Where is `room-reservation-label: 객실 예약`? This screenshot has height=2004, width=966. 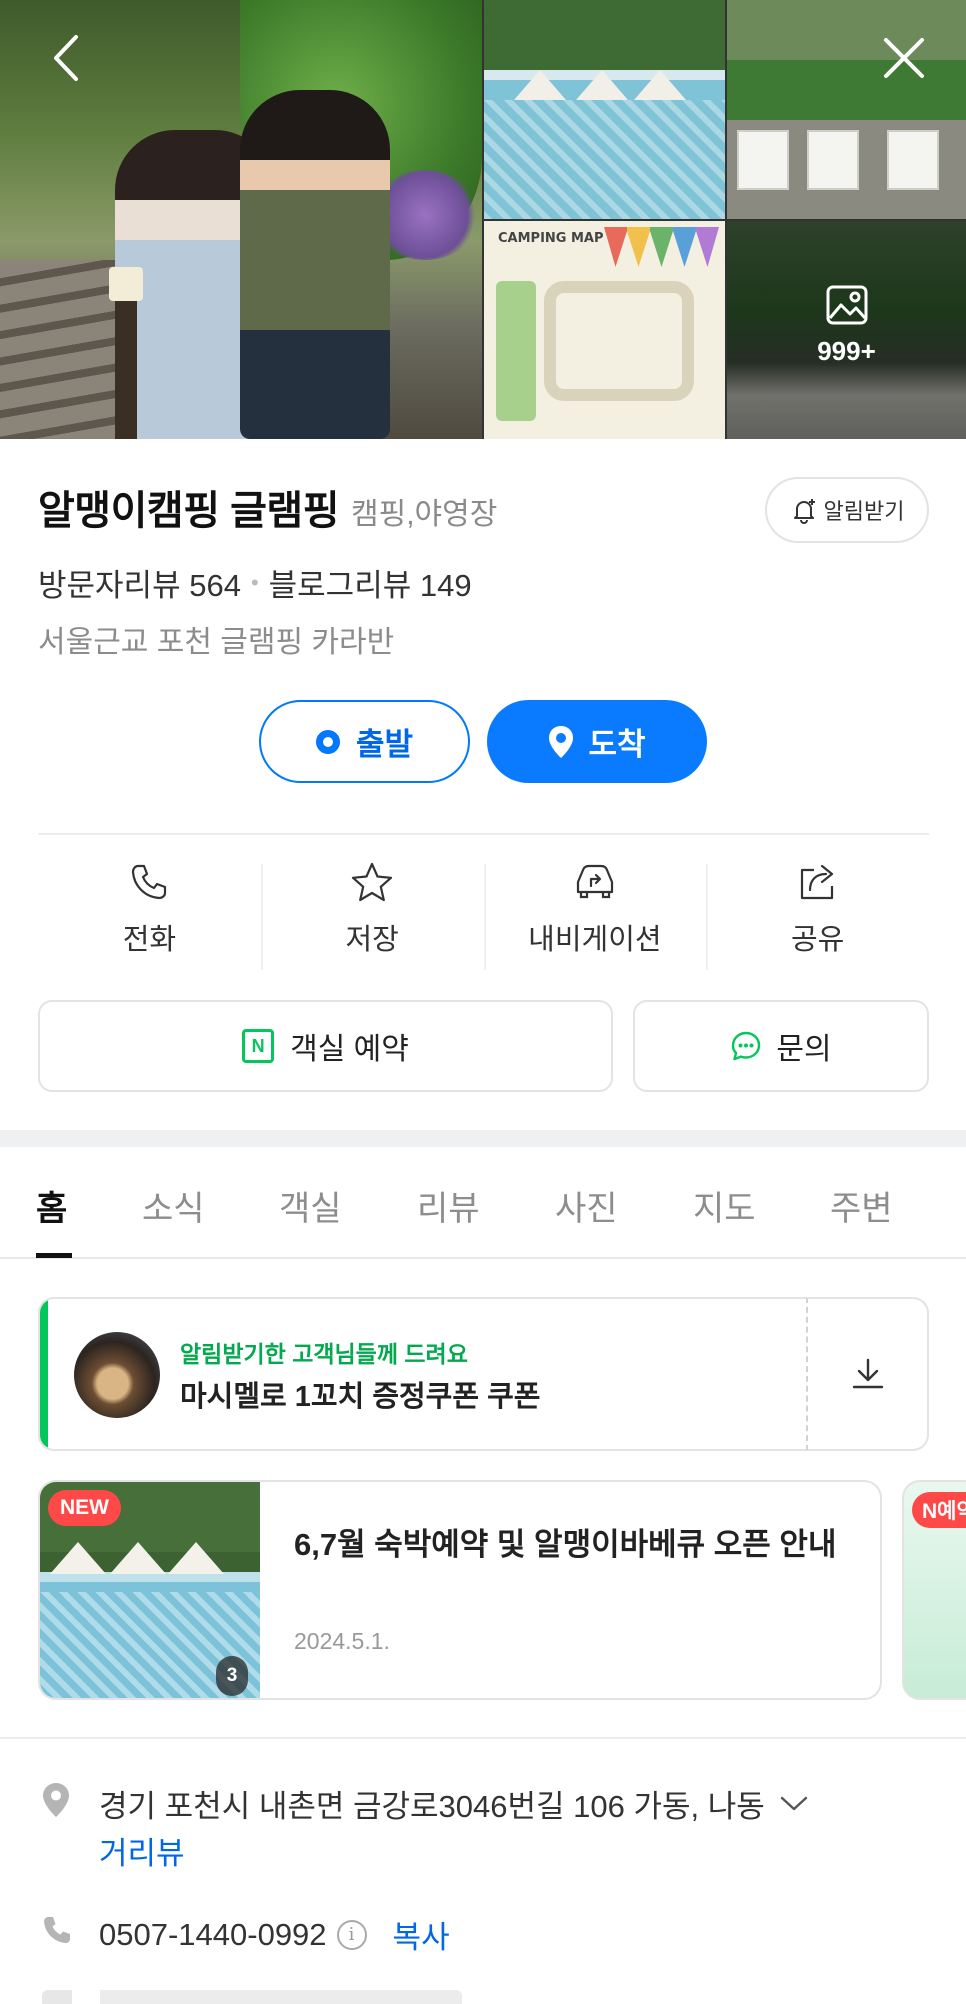 room-reservation-label: 객실 예약 is located at coordinates (349, 1049).